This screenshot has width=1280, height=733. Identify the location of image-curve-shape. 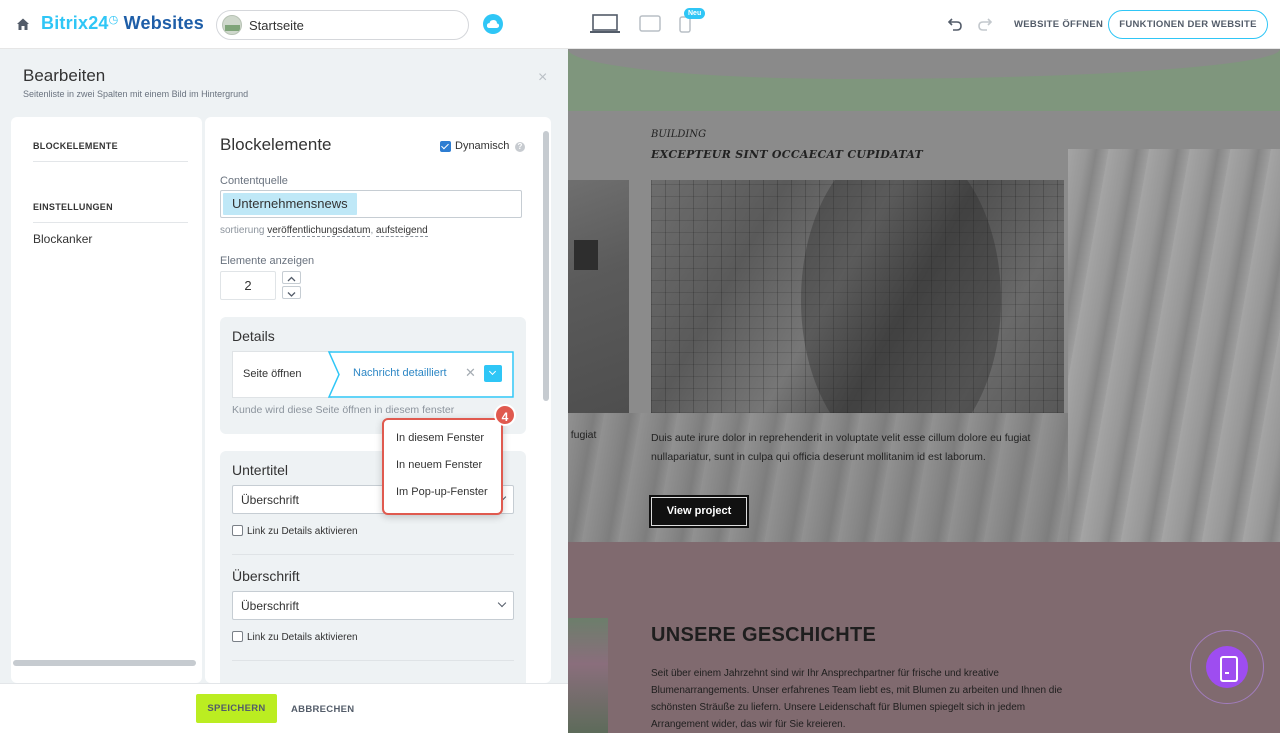
(901, 296).